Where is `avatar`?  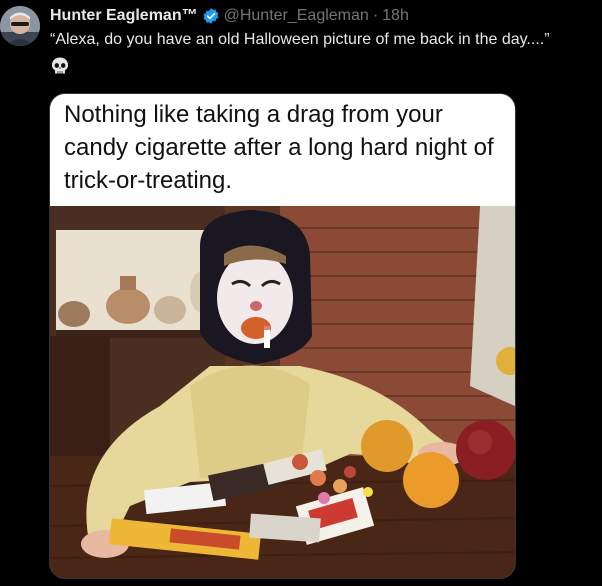
avatar is located at coordinates (20, 26).